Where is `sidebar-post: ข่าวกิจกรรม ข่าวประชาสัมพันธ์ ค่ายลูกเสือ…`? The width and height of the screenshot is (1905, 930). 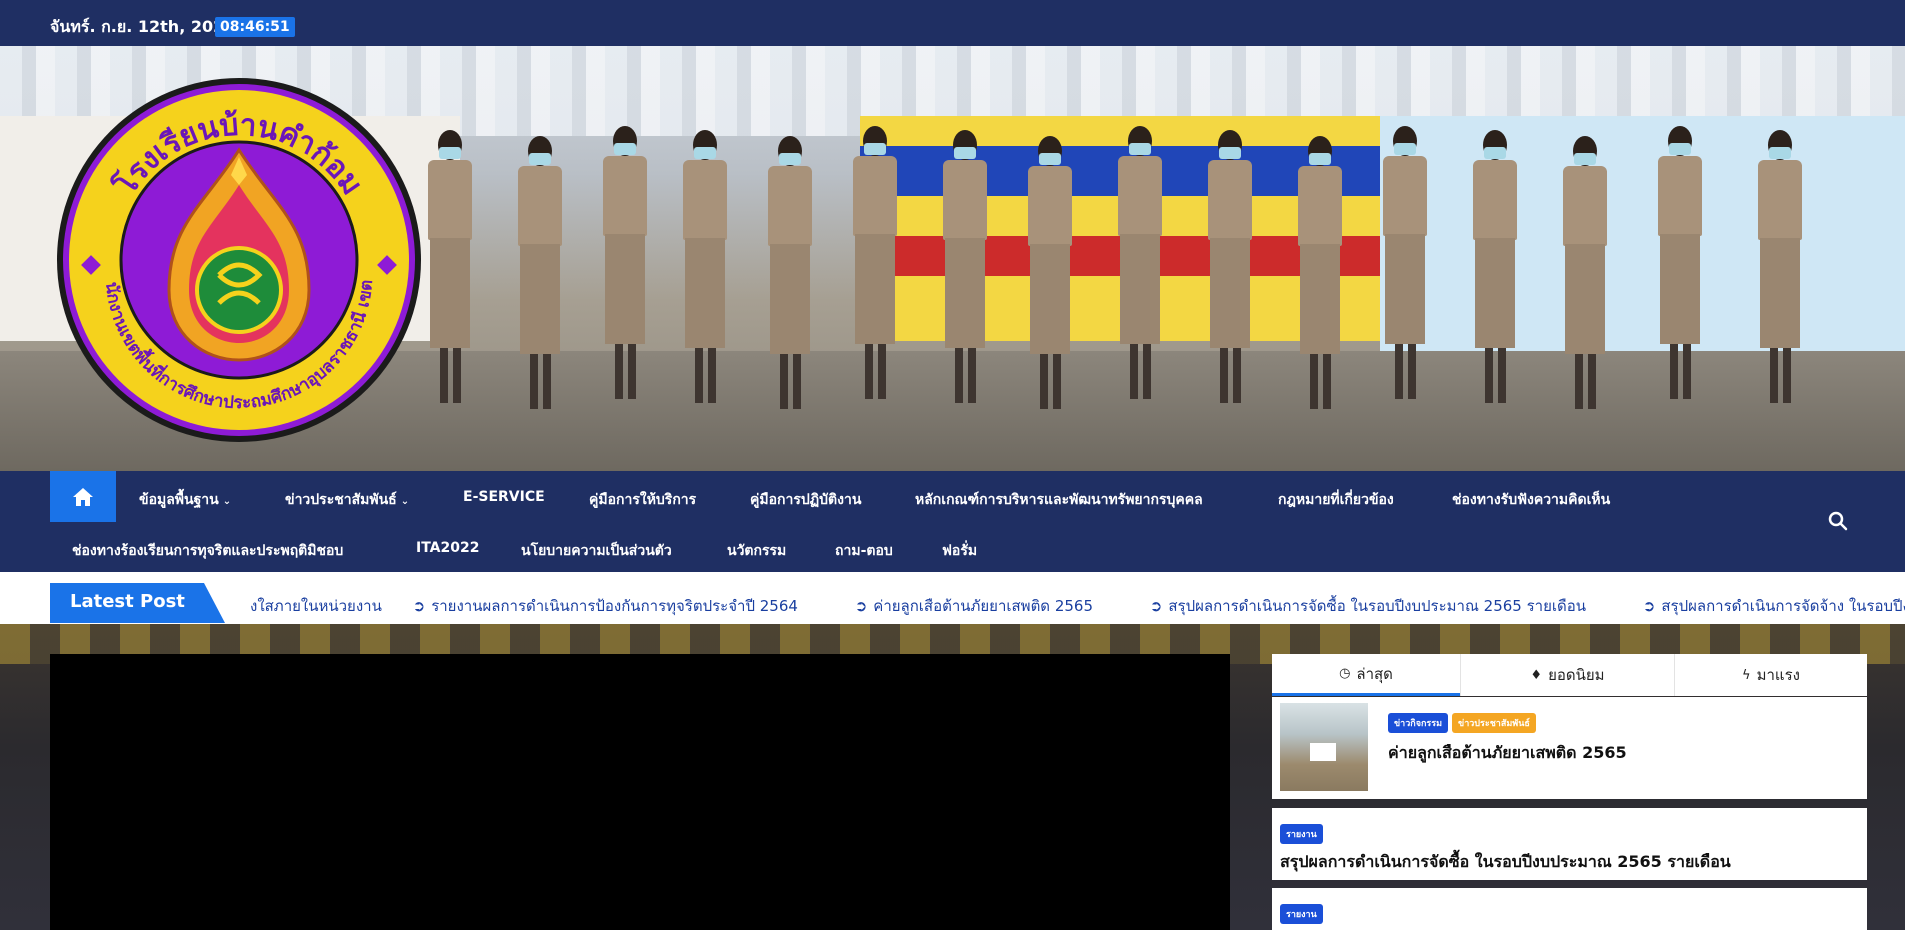
sidebar-post: ข่าวกิจกรรม ข่าวประชาสัมพันธ์ ค่ายลูกเสือ… is located at coordinates (1569, 748).